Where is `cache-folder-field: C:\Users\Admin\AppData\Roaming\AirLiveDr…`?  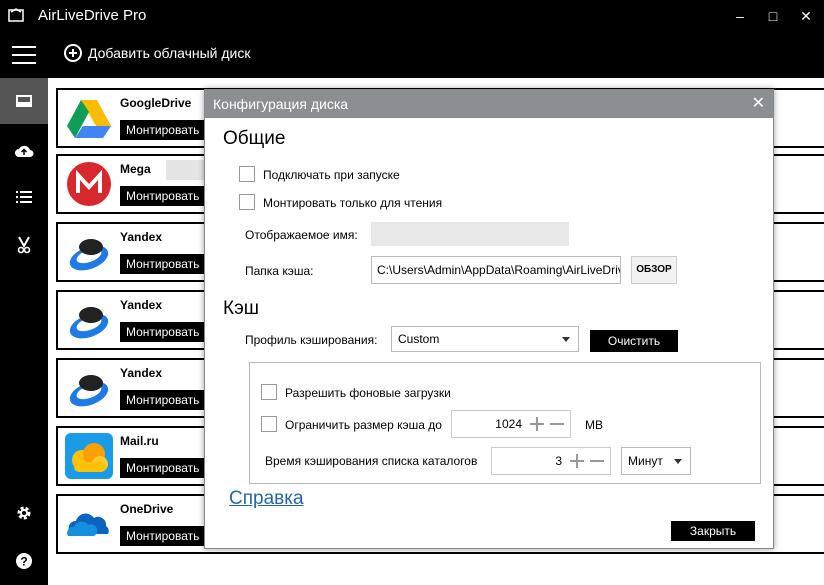 cache-folder-field: C:\Users\Admin\AppData\Roaming\AirLiveDr… is located at coordinates (496, 270).